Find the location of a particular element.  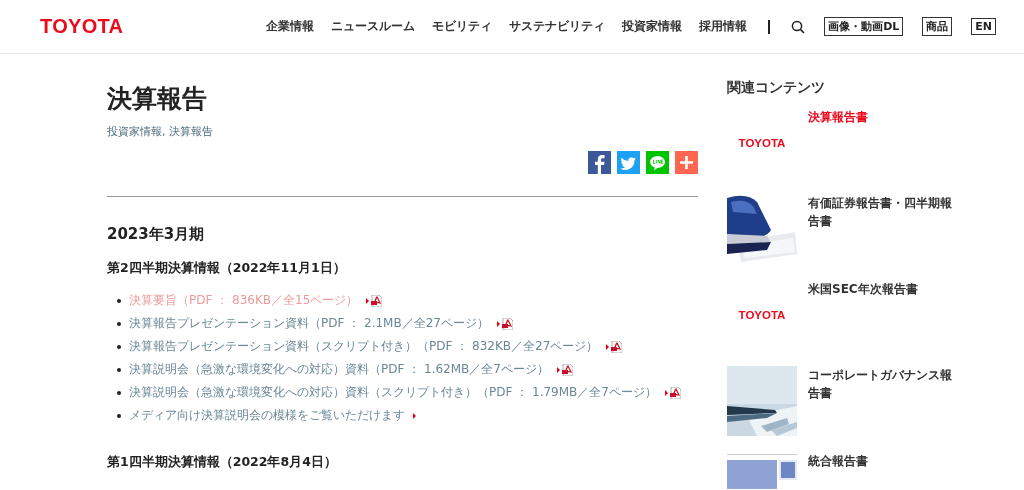

document-link: 決算説明会（急激な環境変化への対応）資料（PDF ： 1.62MB／全7ページ） is located at coordinates (339, 369).